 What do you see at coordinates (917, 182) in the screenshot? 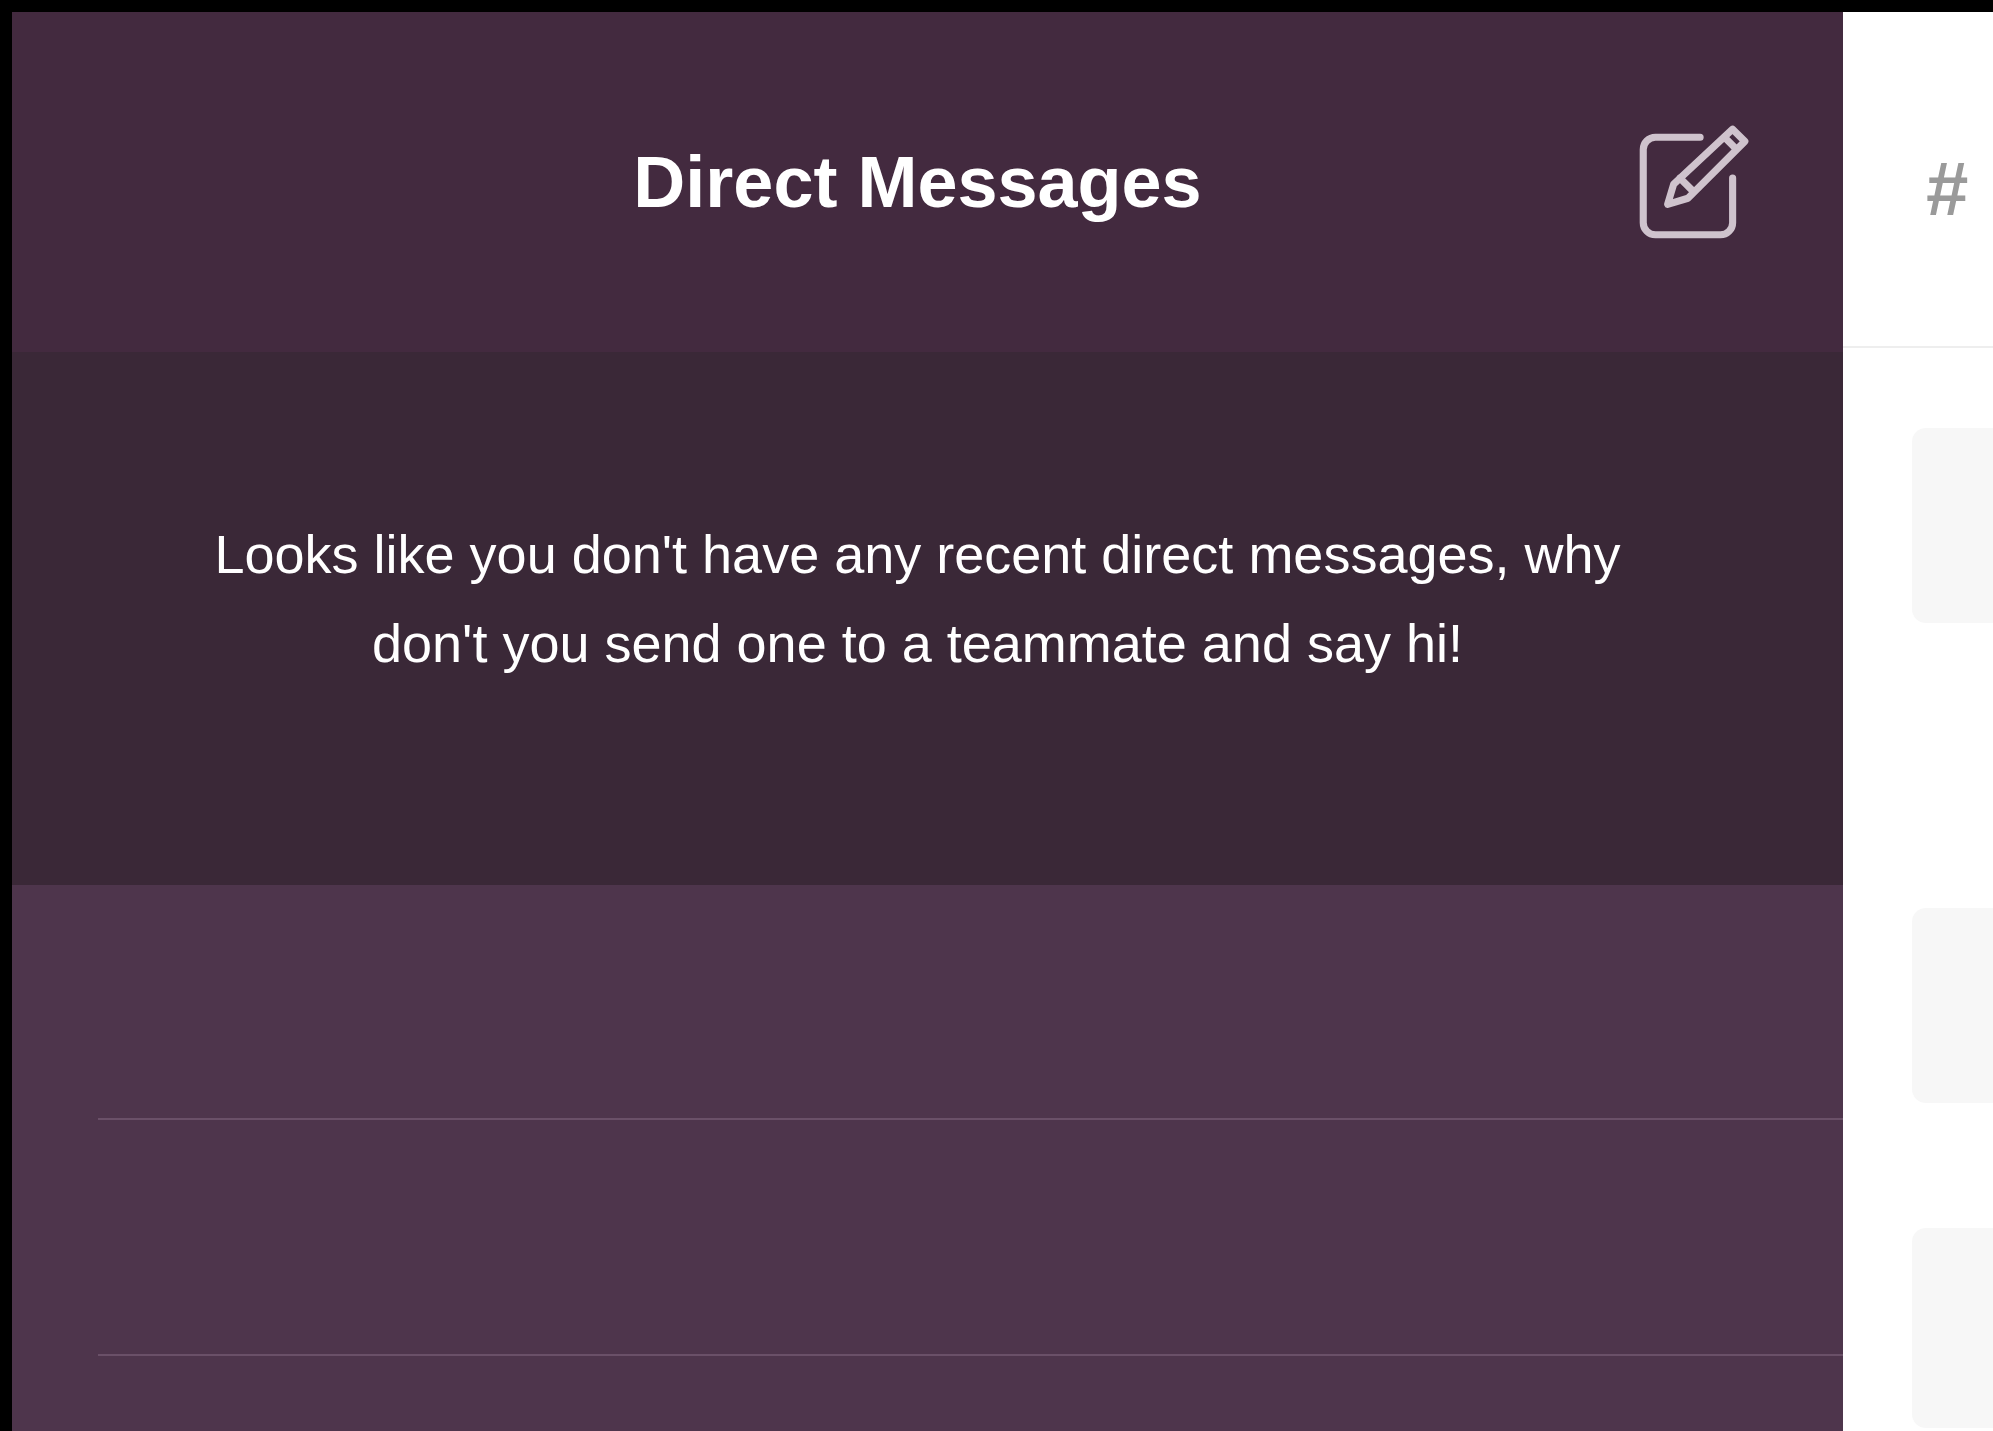
I see `panel-title: Direct Messages` at bounding box center [917, 182].